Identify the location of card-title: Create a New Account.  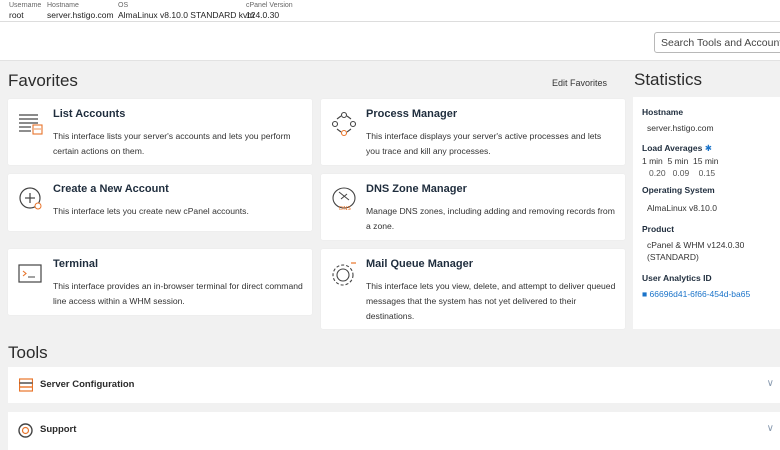
(111, 189).